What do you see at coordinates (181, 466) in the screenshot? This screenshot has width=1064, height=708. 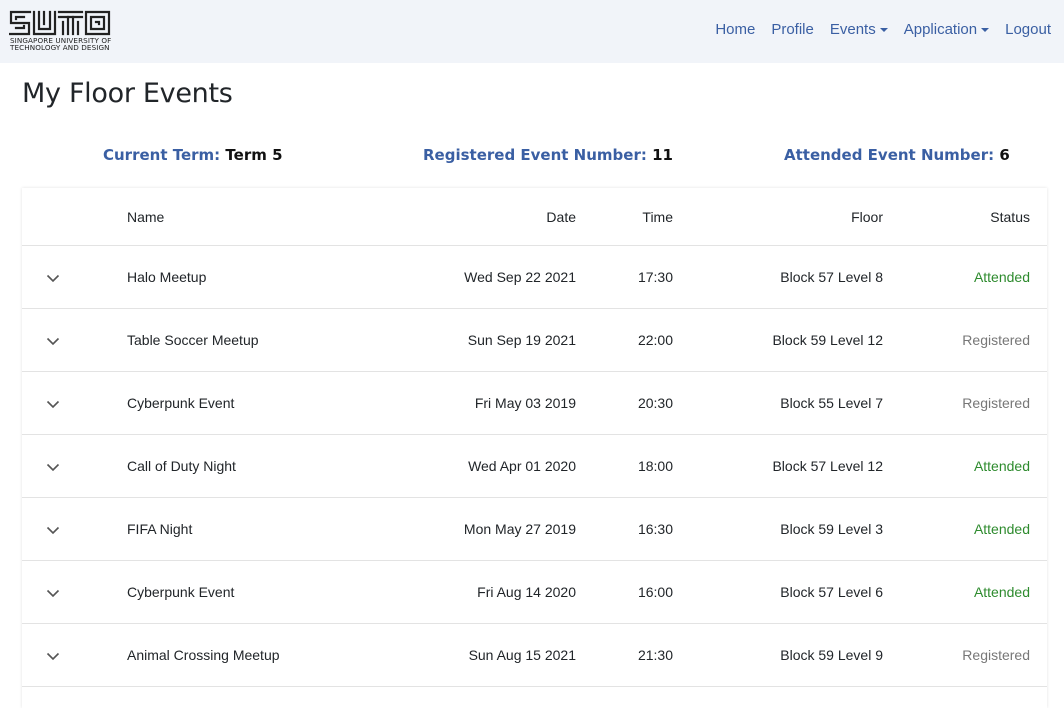 I see `event-name-cell: Call of Duty Night` at bounding box center [181, 466].